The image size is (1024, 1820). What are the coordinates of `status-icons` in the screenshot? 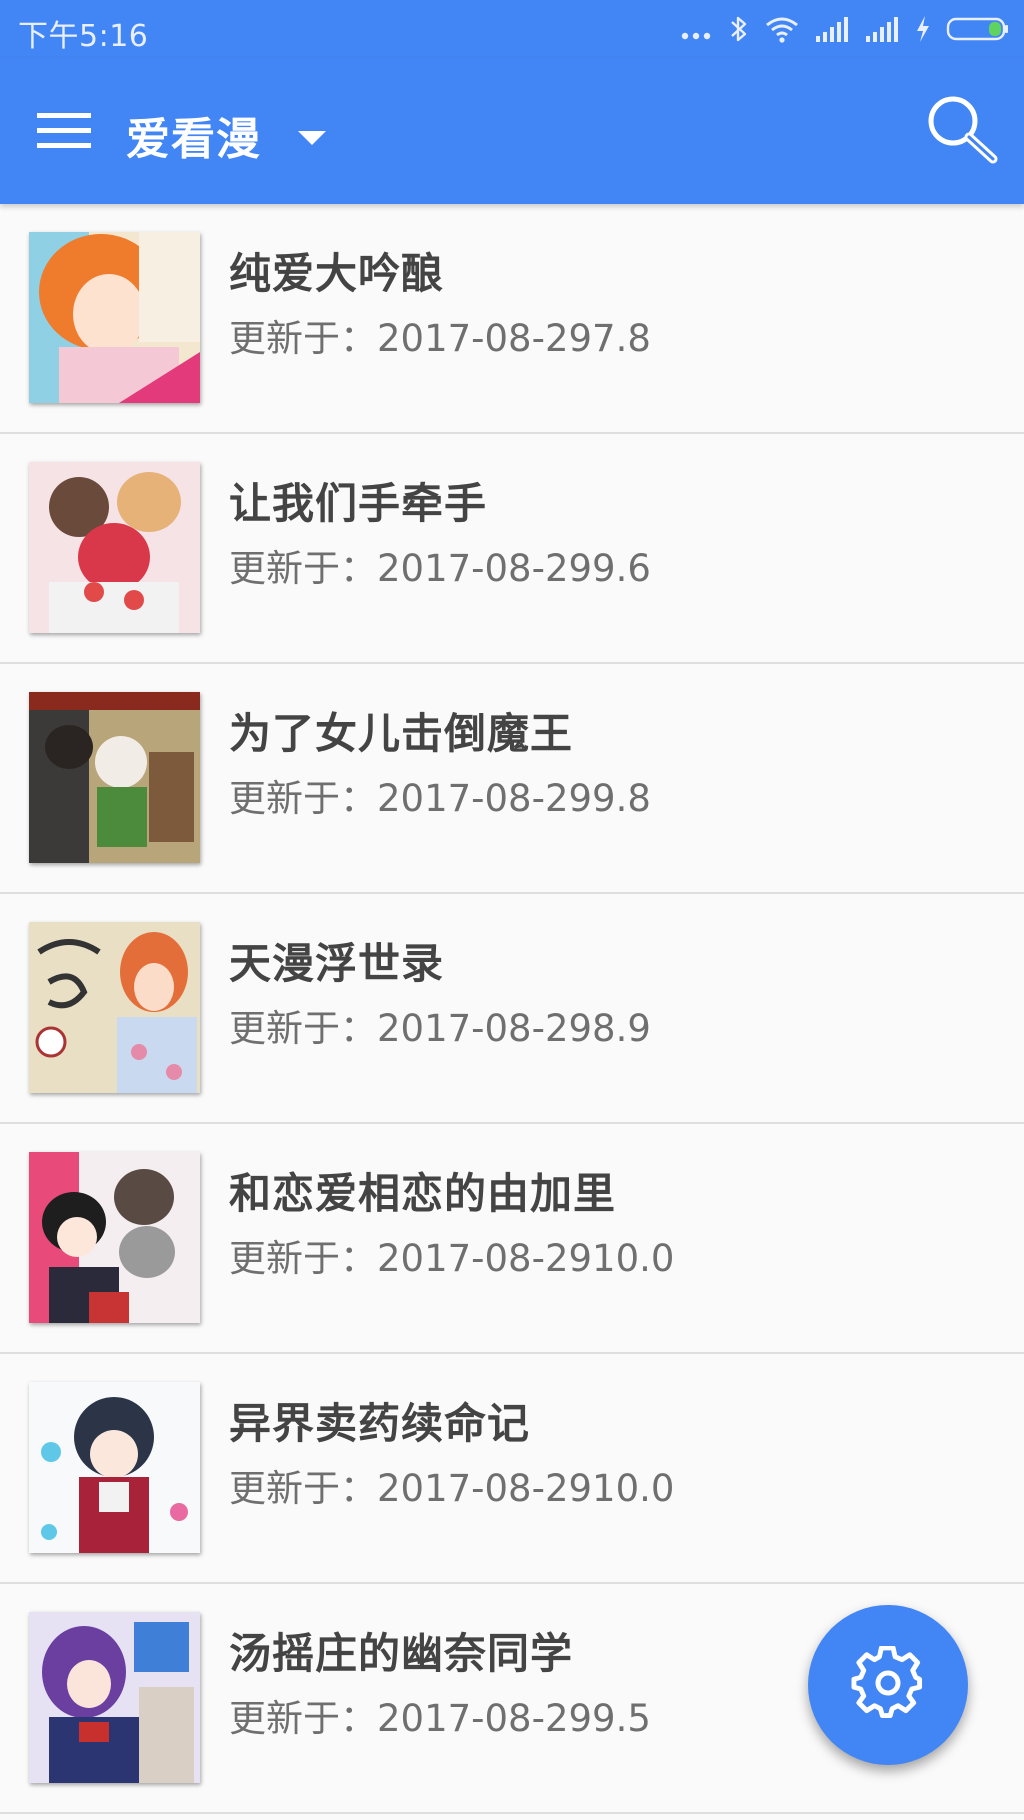 It's located at (845, 29).